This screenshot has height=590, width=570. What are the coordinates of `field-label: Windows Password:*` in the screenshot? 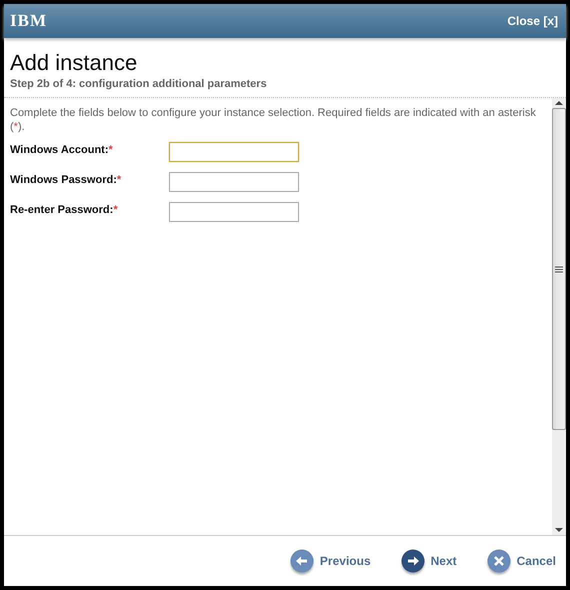 It's located at (66, 180).